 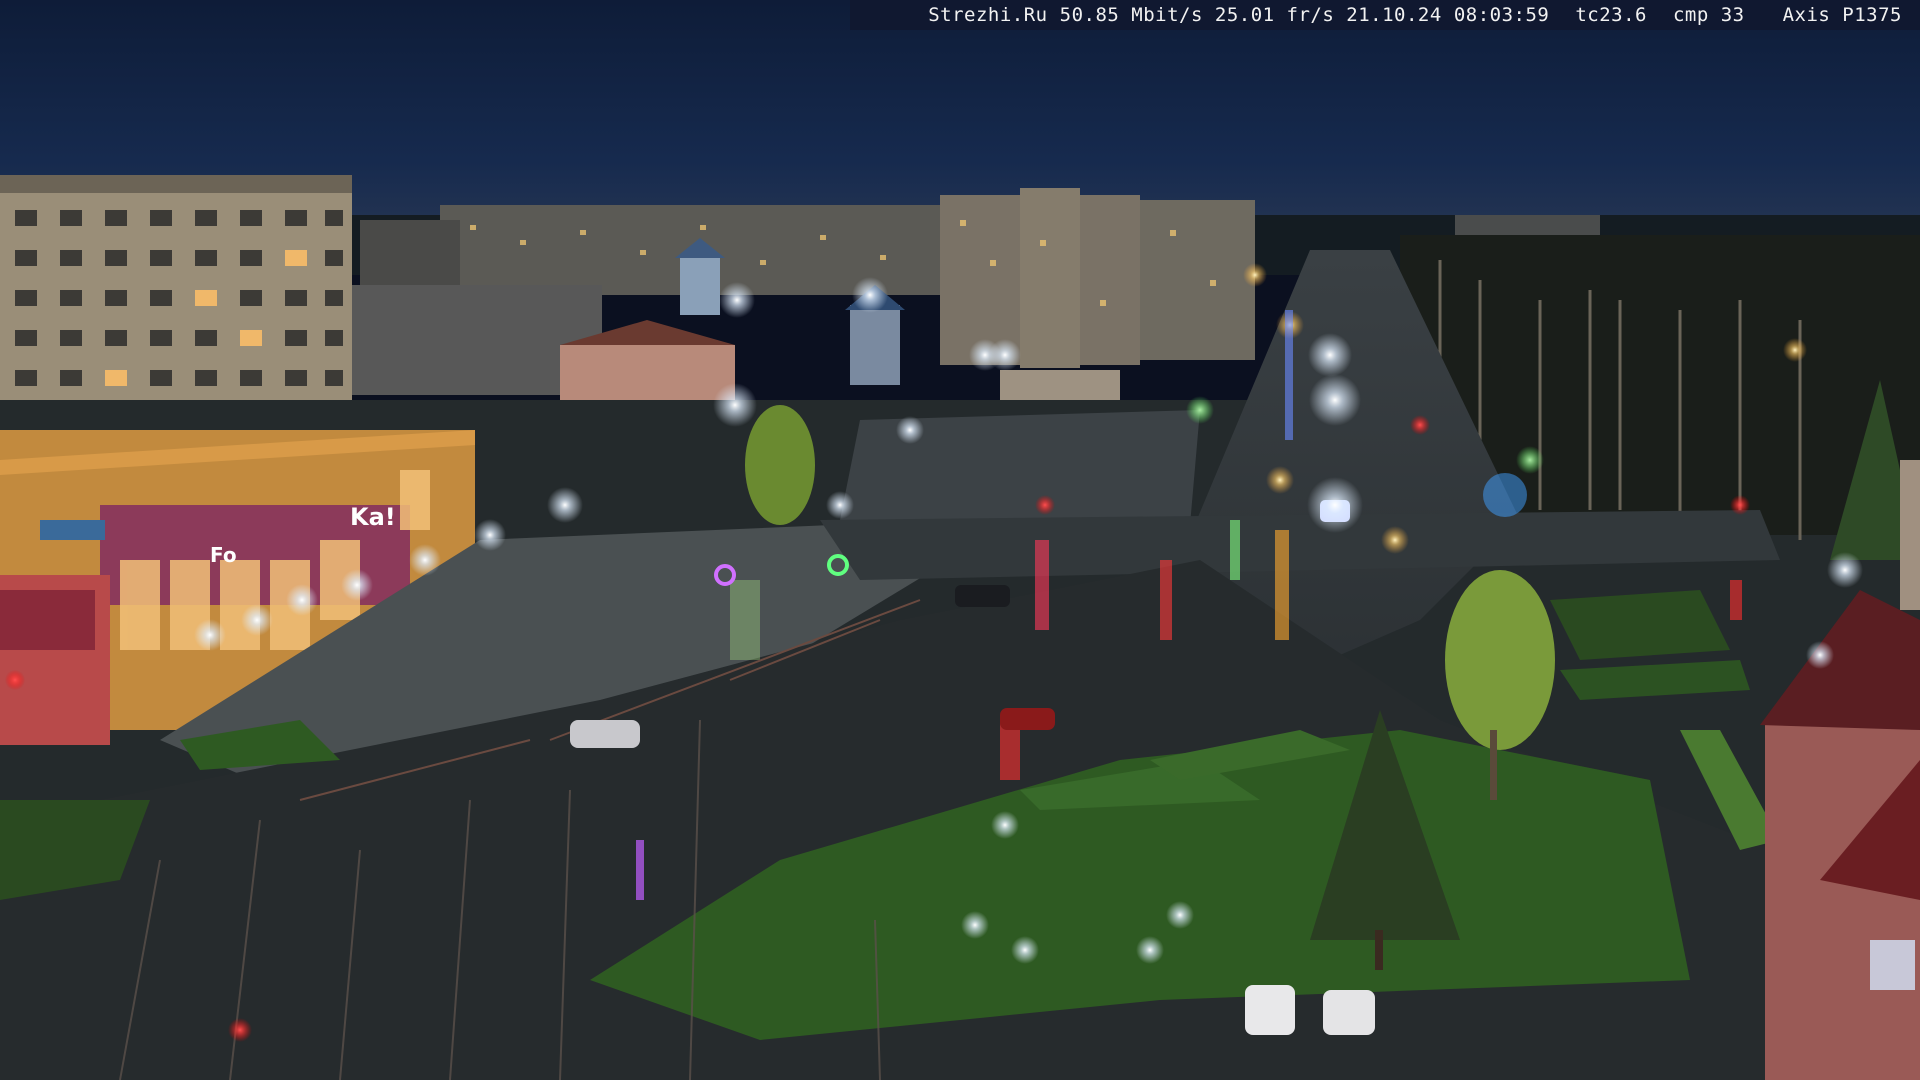 What do you see at coordinates (988, 15) in the screenshot?
I see `site-name: Strezhi.Ru` at bounding box center [988, 15].